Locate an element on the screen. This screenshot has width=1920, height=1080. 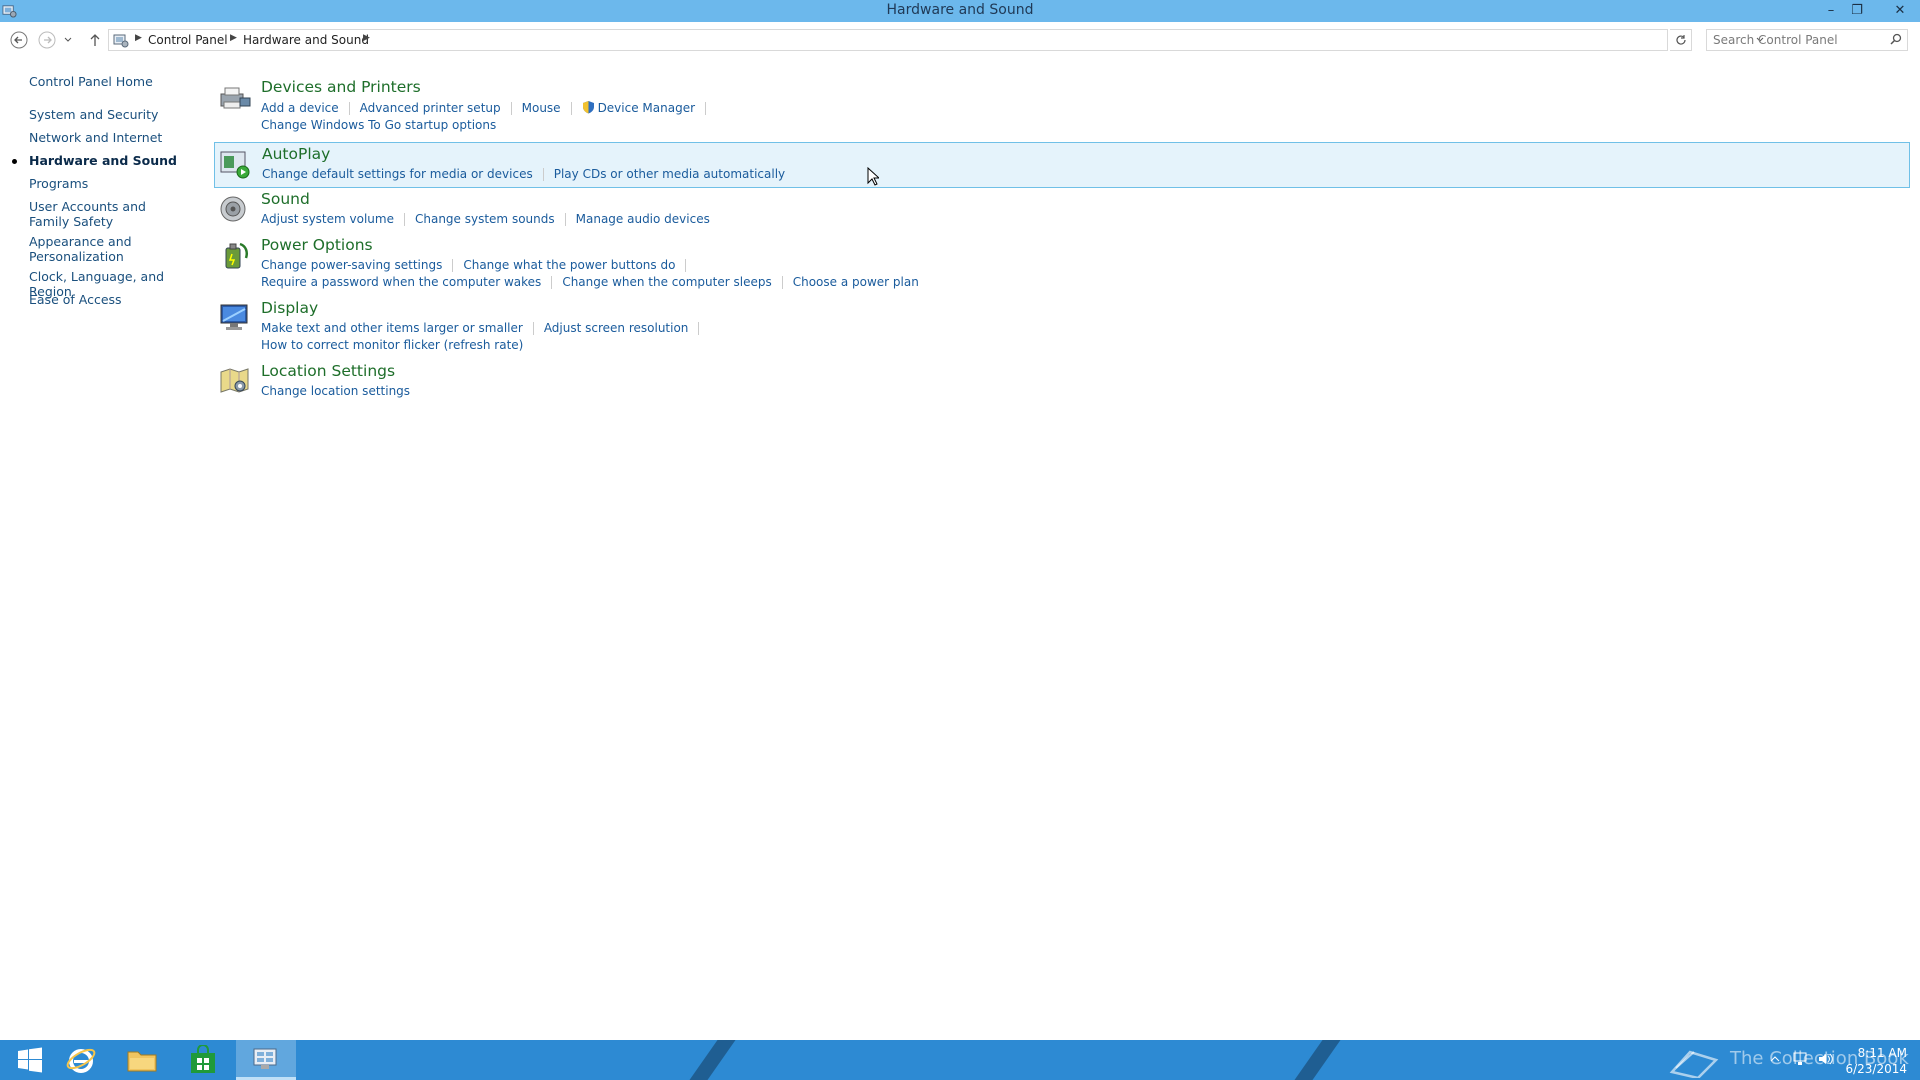
refresh-icon is located at coordinates (1680, 40).